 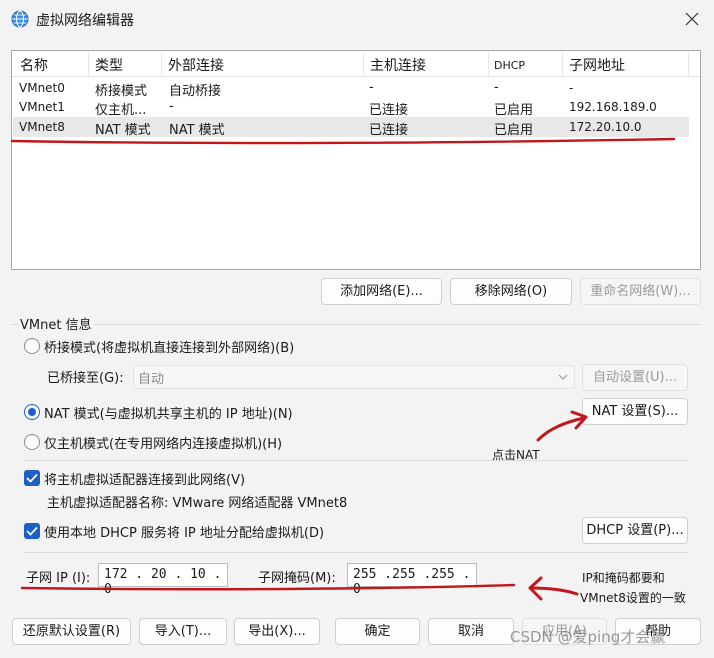 What do you see at coordinates (145, 480) in the screenshot?
I see `connect-adapter-label: 将主机虚拟适配器连接到此网络(V)` at bounding box center [145, 480].